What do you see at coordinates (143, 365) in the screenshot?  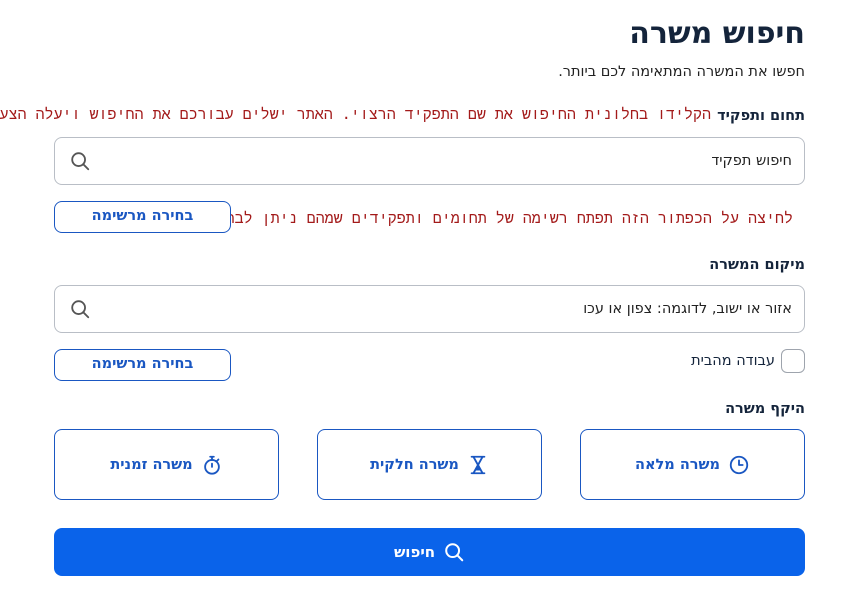 I see `choose-from-list-button-location: בחירה מרשימה` at bounding box center [143, 365].